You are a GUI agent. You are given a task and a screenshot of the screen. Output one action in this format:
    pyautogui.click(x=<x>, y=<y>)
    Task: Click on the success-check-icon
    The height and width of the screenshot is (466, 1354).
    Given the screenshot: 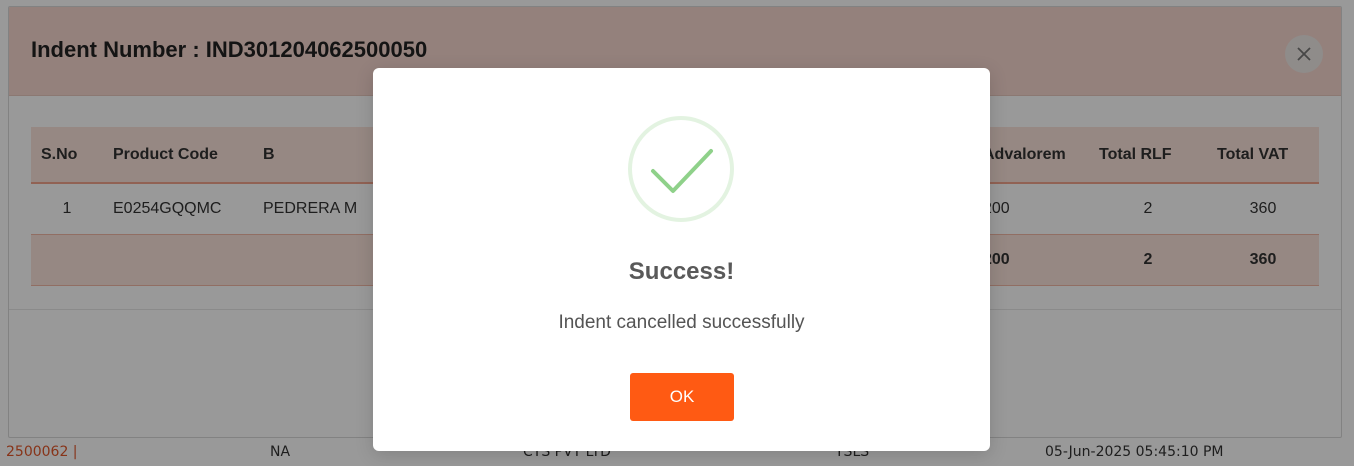 What is the action you would take?
    pyautogui.click(x=681, y=169)
    